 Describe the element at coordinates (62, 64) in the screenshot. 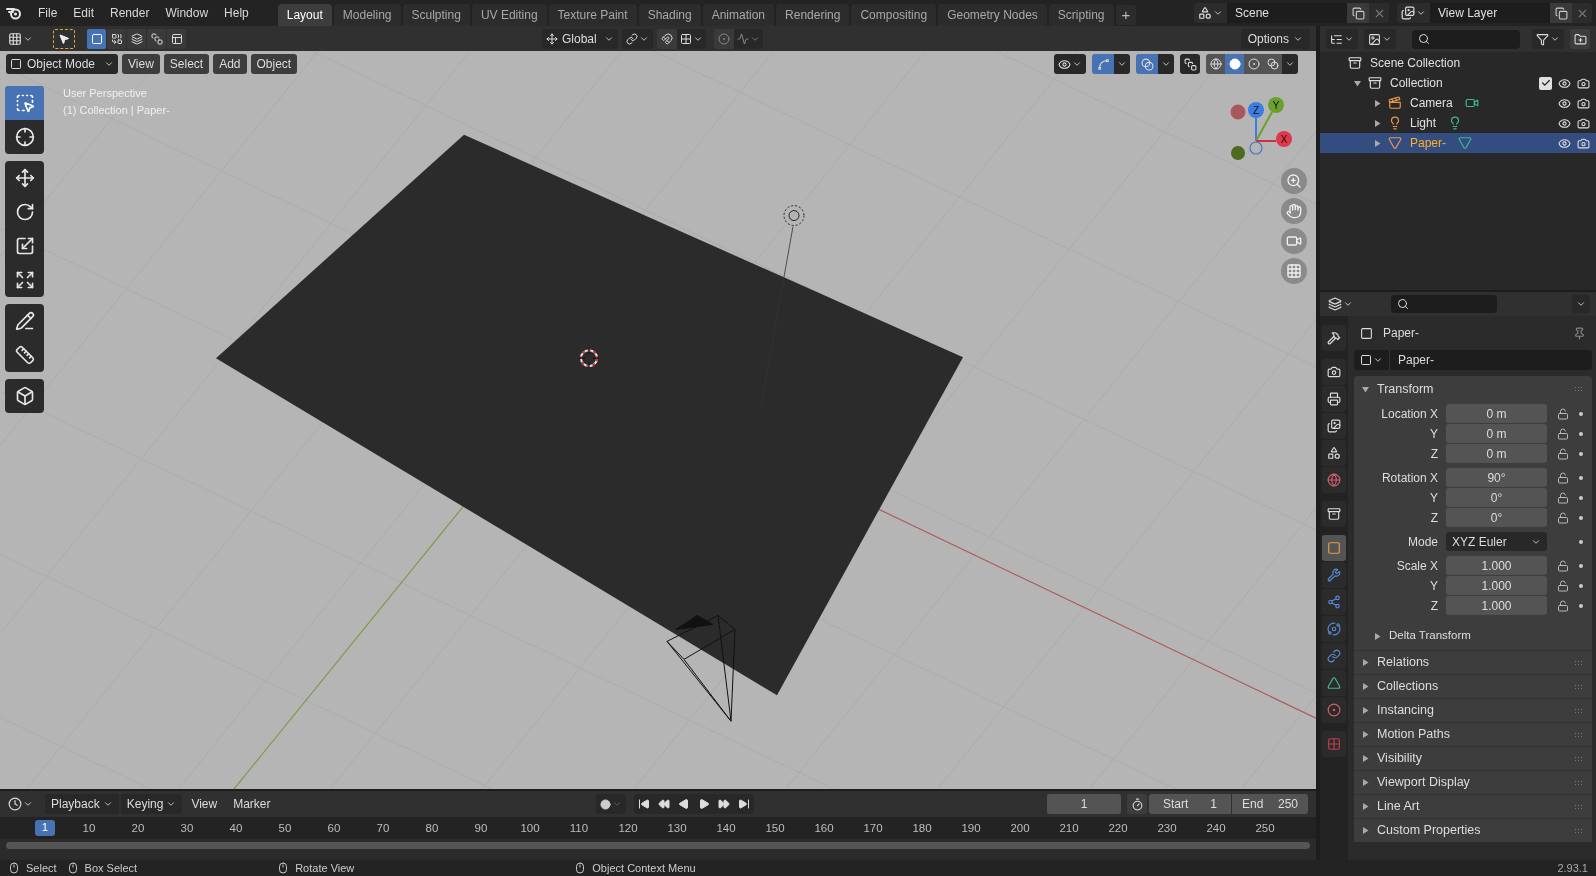

I see `mode-dropdown: Object Mode` at that location.